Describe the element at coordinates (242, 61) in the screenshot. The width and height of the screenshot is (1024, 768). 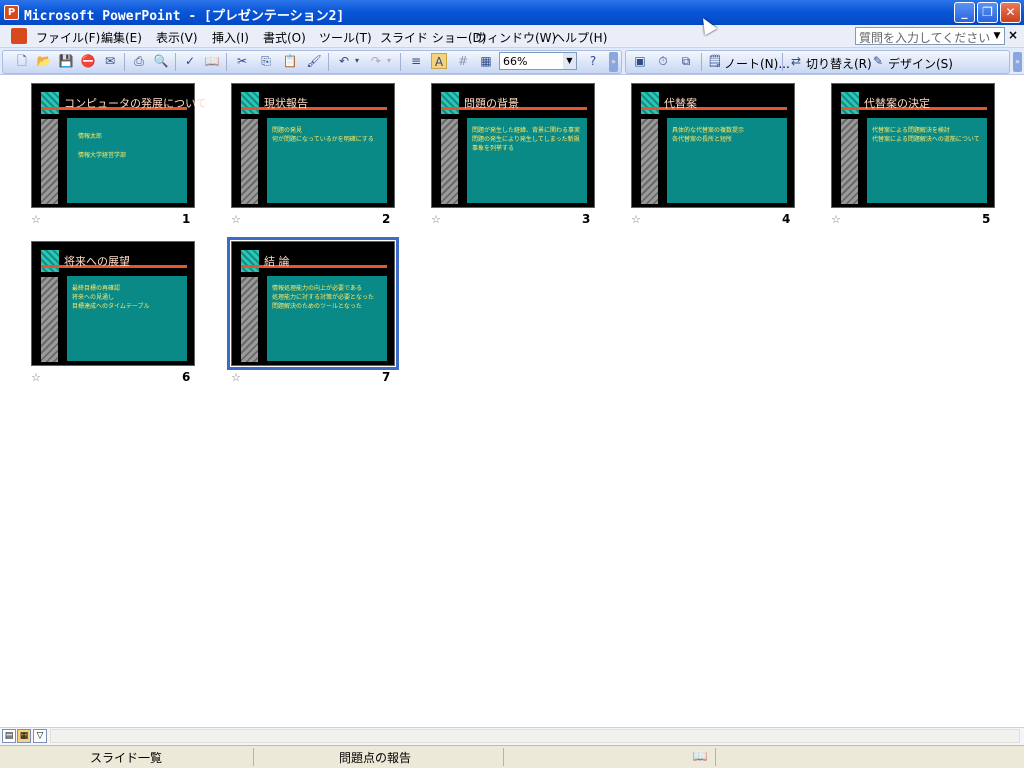
I see `cut-icon: ✂` at that location.